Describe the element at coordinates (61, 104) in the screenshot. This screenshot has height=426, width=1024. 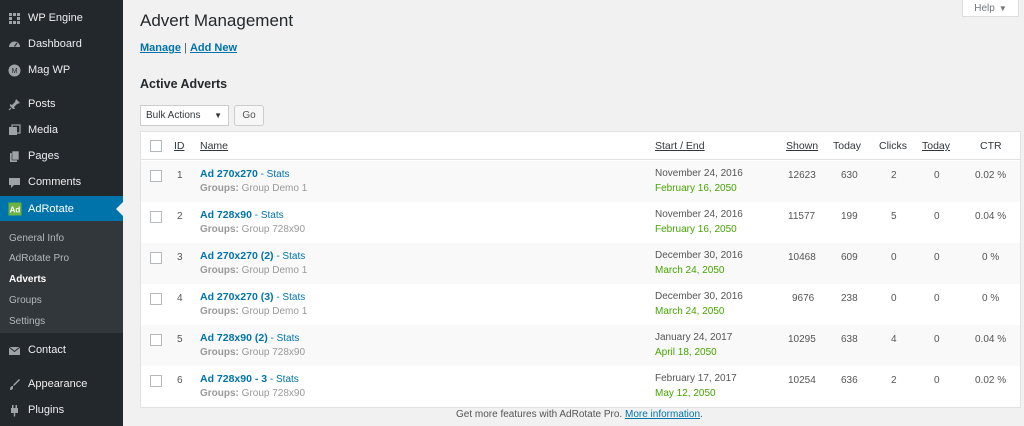
I see `menu-posts: Posts` at that location.